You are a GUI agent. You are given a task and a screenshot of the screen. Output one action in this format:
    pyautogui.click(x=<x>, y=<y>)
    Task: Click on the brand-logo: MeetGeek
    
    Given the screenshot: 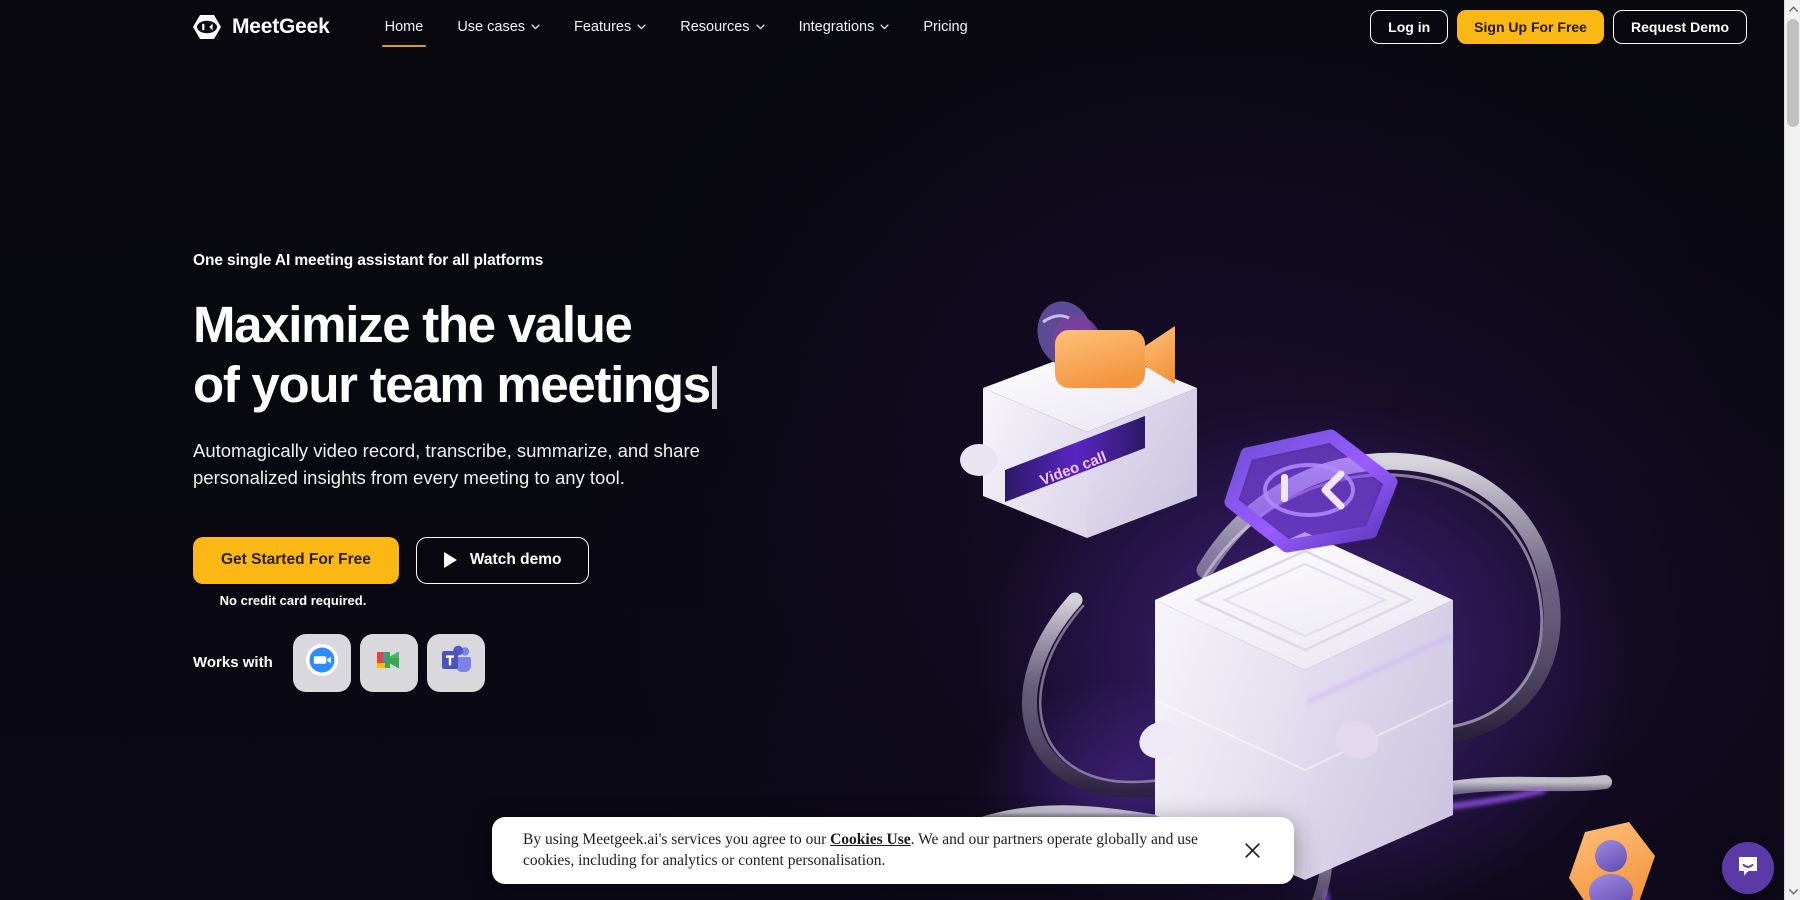 What is the action you would take?
    pyautogui.click(x=261, y=27)
    